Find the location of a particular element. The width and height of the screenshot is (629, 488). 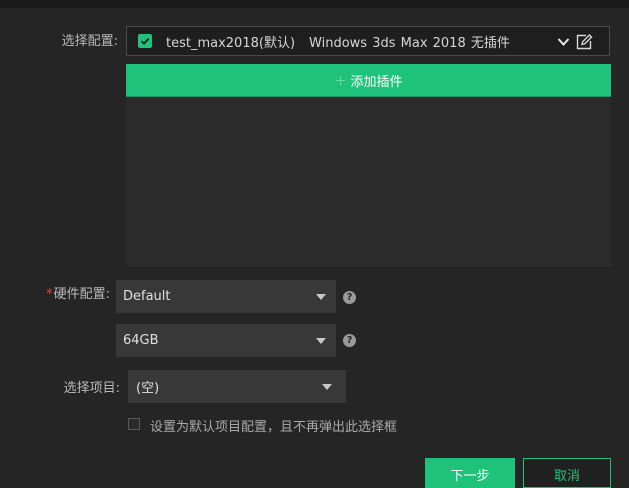

edit-icon is located at coordinates (584, 41).